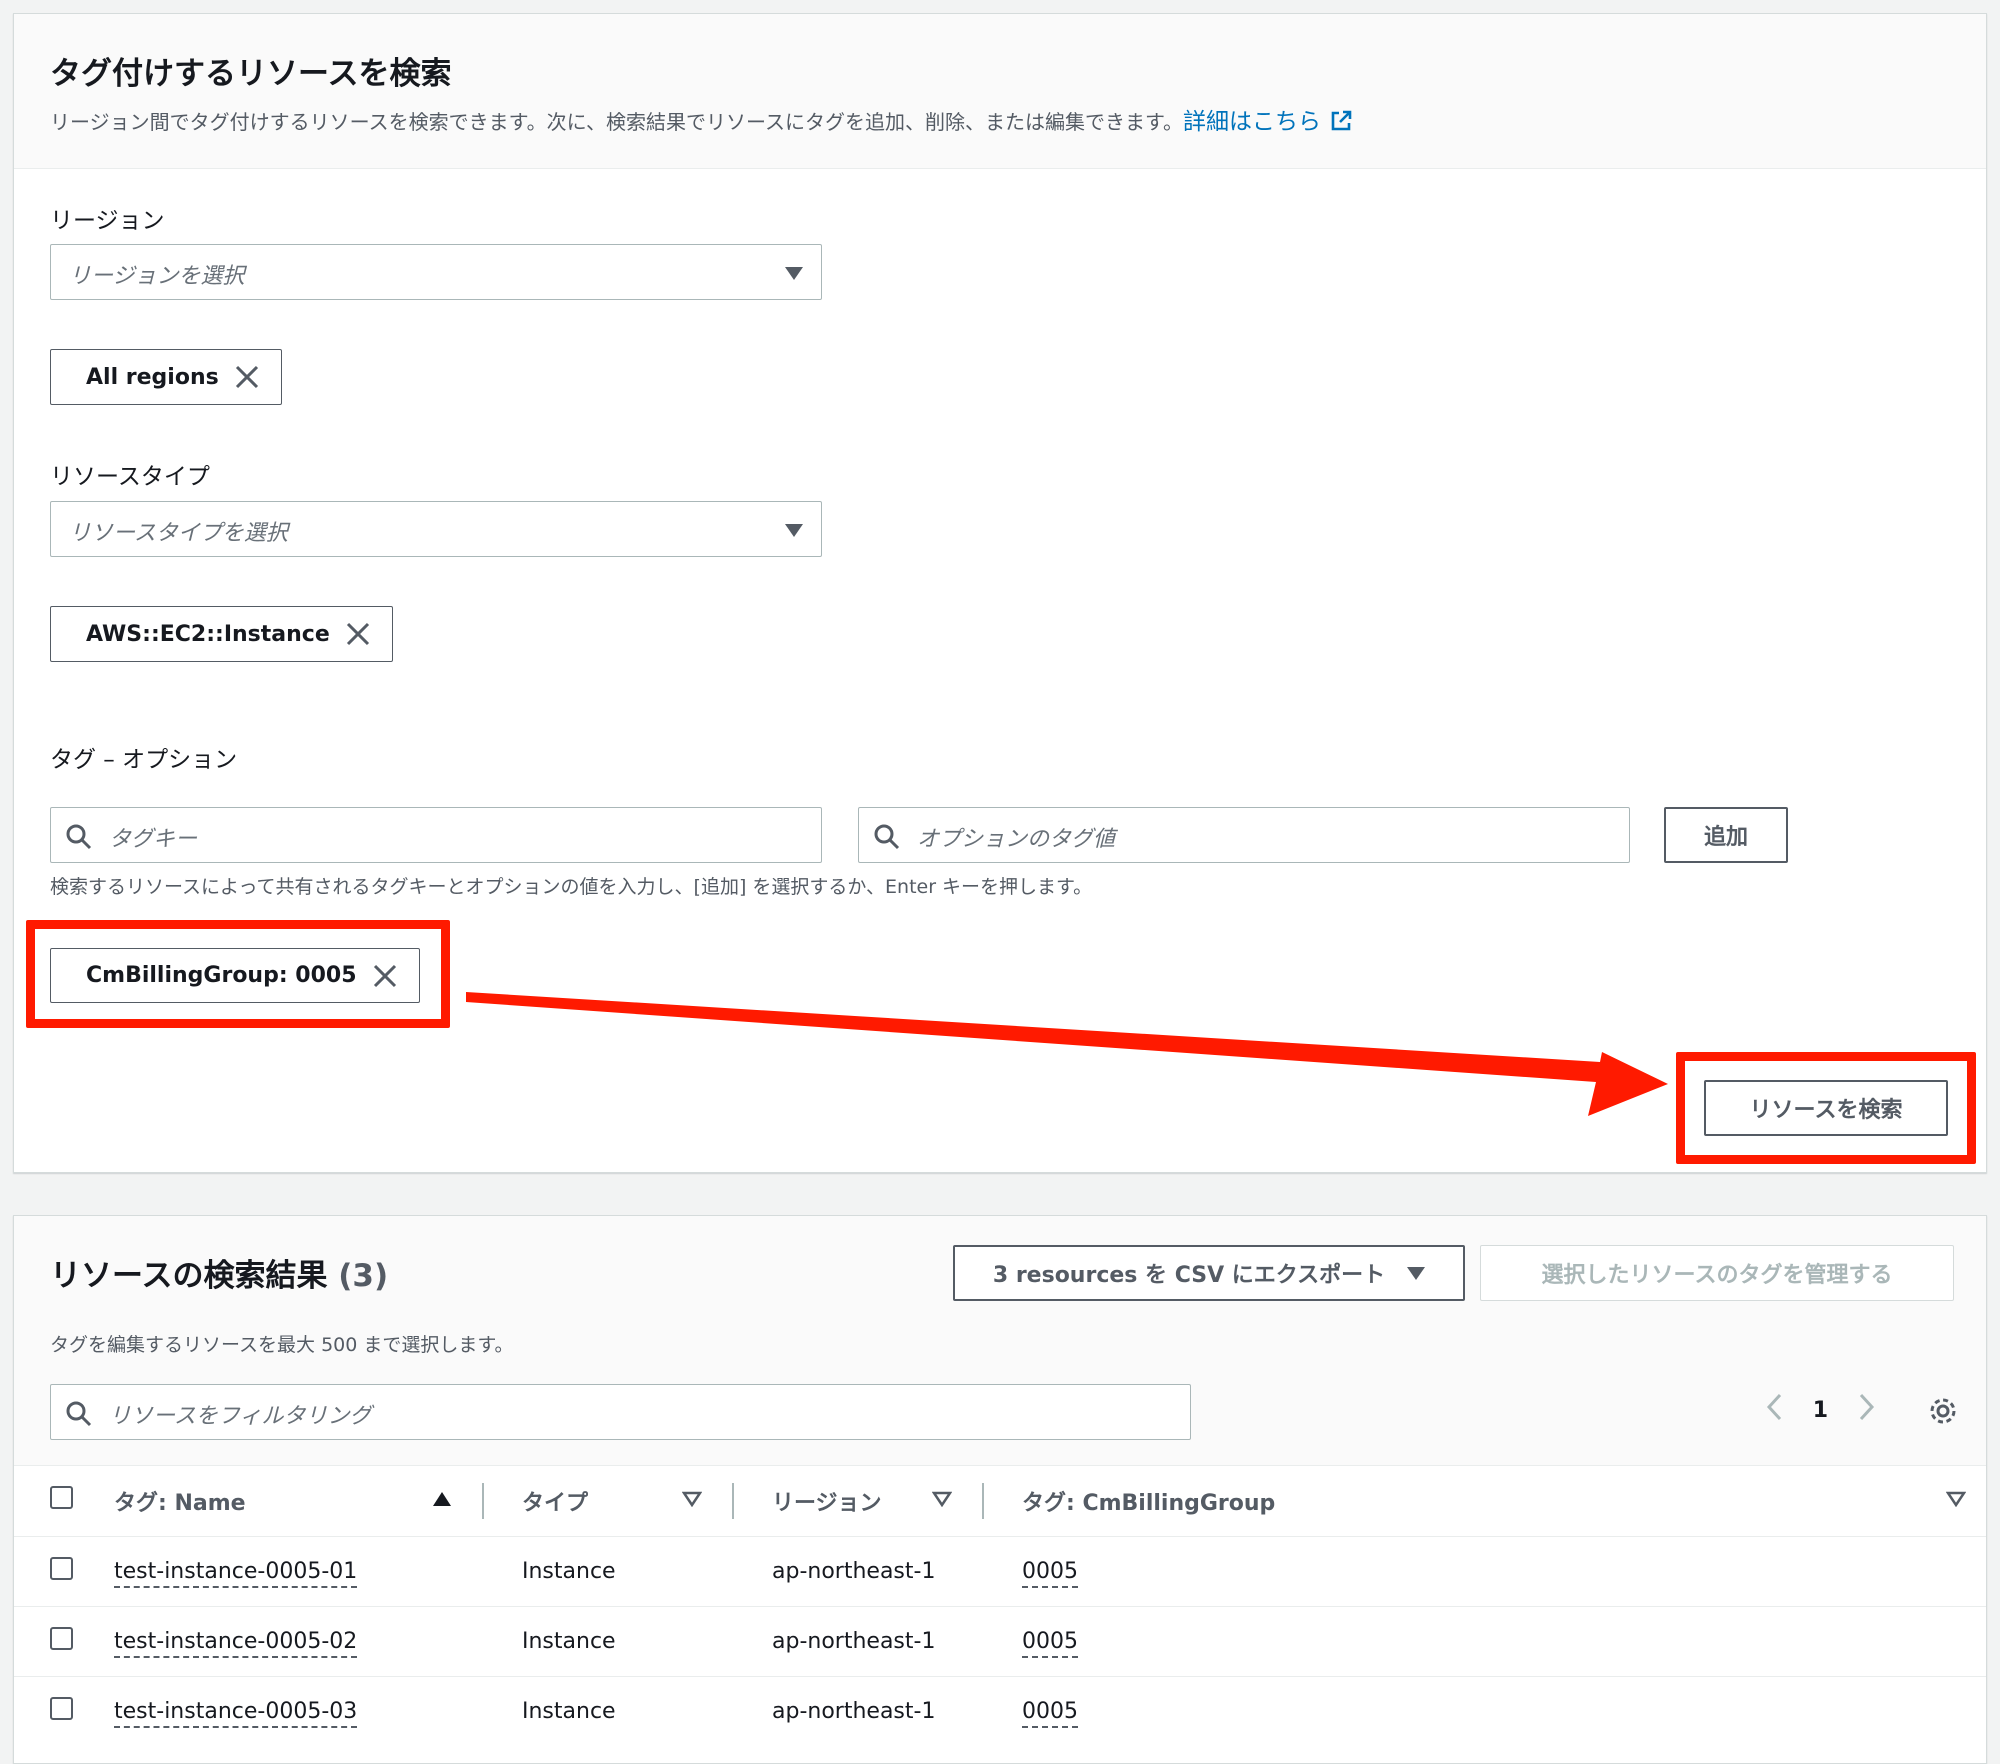 This screenshot has width=2000, height=1764. I want to click on resource-type-select-placeholder: リソースタイプを選択, so click(178, 533).